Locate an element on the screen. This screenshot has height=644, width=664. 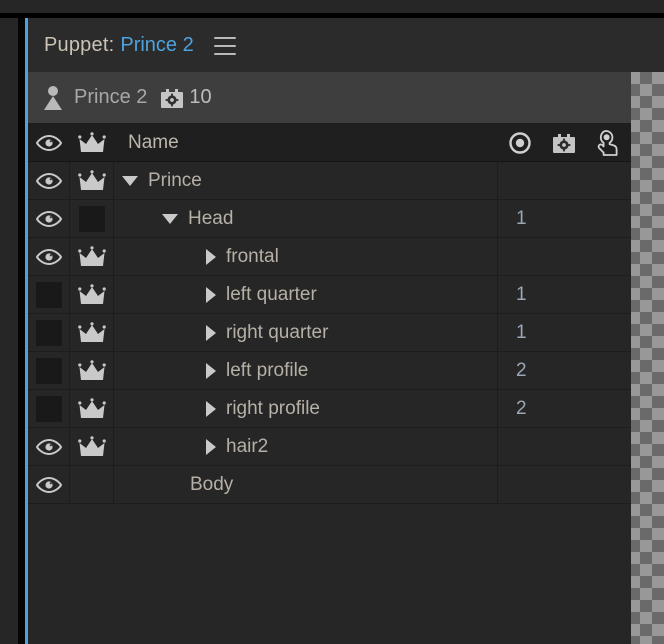
crown-empty is located at coordinates (92, 485).